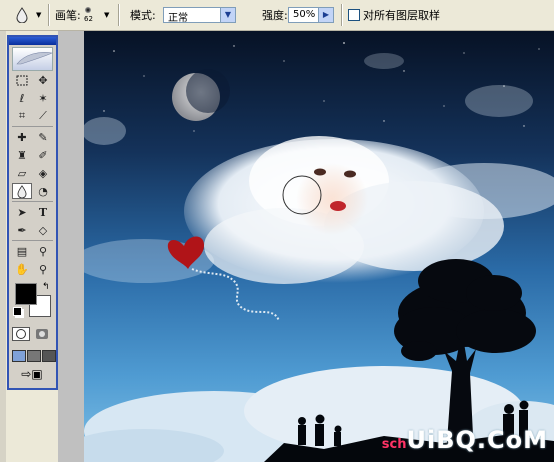  What do you see at coordinates (32, 41) in the screenshot?
I see `toolbox-titlebar` at bounding box center [32, 41].